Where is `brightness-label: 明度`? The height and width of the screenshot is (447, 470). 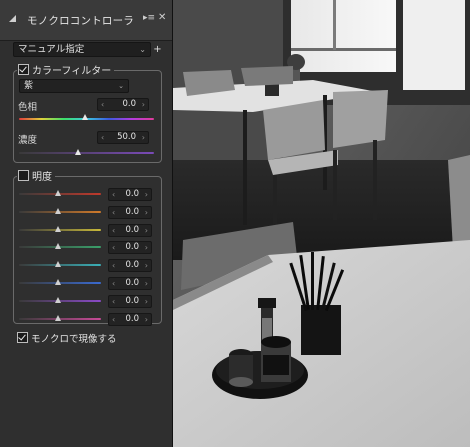
brightness-label: 明度 is located at coordinates (42, 177).